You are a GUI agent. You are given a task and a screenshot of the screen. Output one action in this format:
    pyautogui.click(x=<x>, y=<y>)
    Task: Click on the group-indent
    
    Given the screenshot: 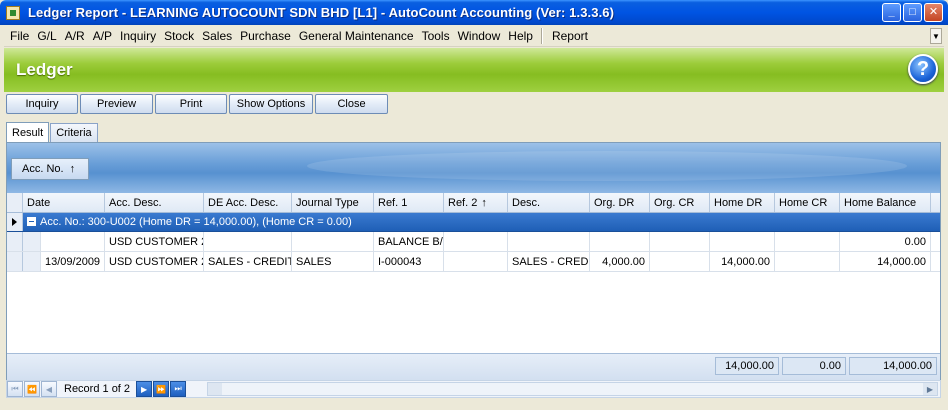 What is the action you would take?
    pyautogui.click(x=32, y=241)
    